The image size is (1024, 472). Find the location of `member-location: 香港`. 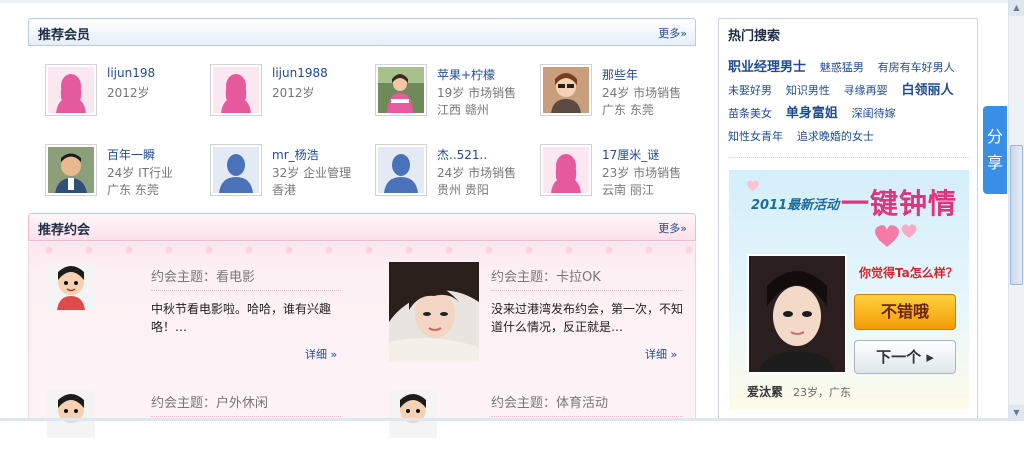

member-location: 香港 is located at coordinates (284, 190).